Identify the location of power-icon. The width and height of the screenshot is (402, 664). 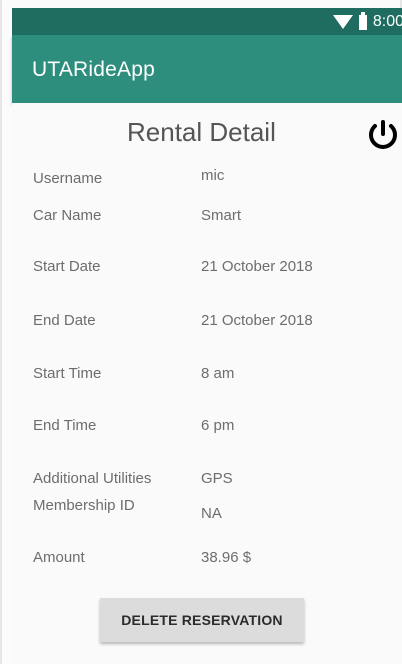
(383, 135).